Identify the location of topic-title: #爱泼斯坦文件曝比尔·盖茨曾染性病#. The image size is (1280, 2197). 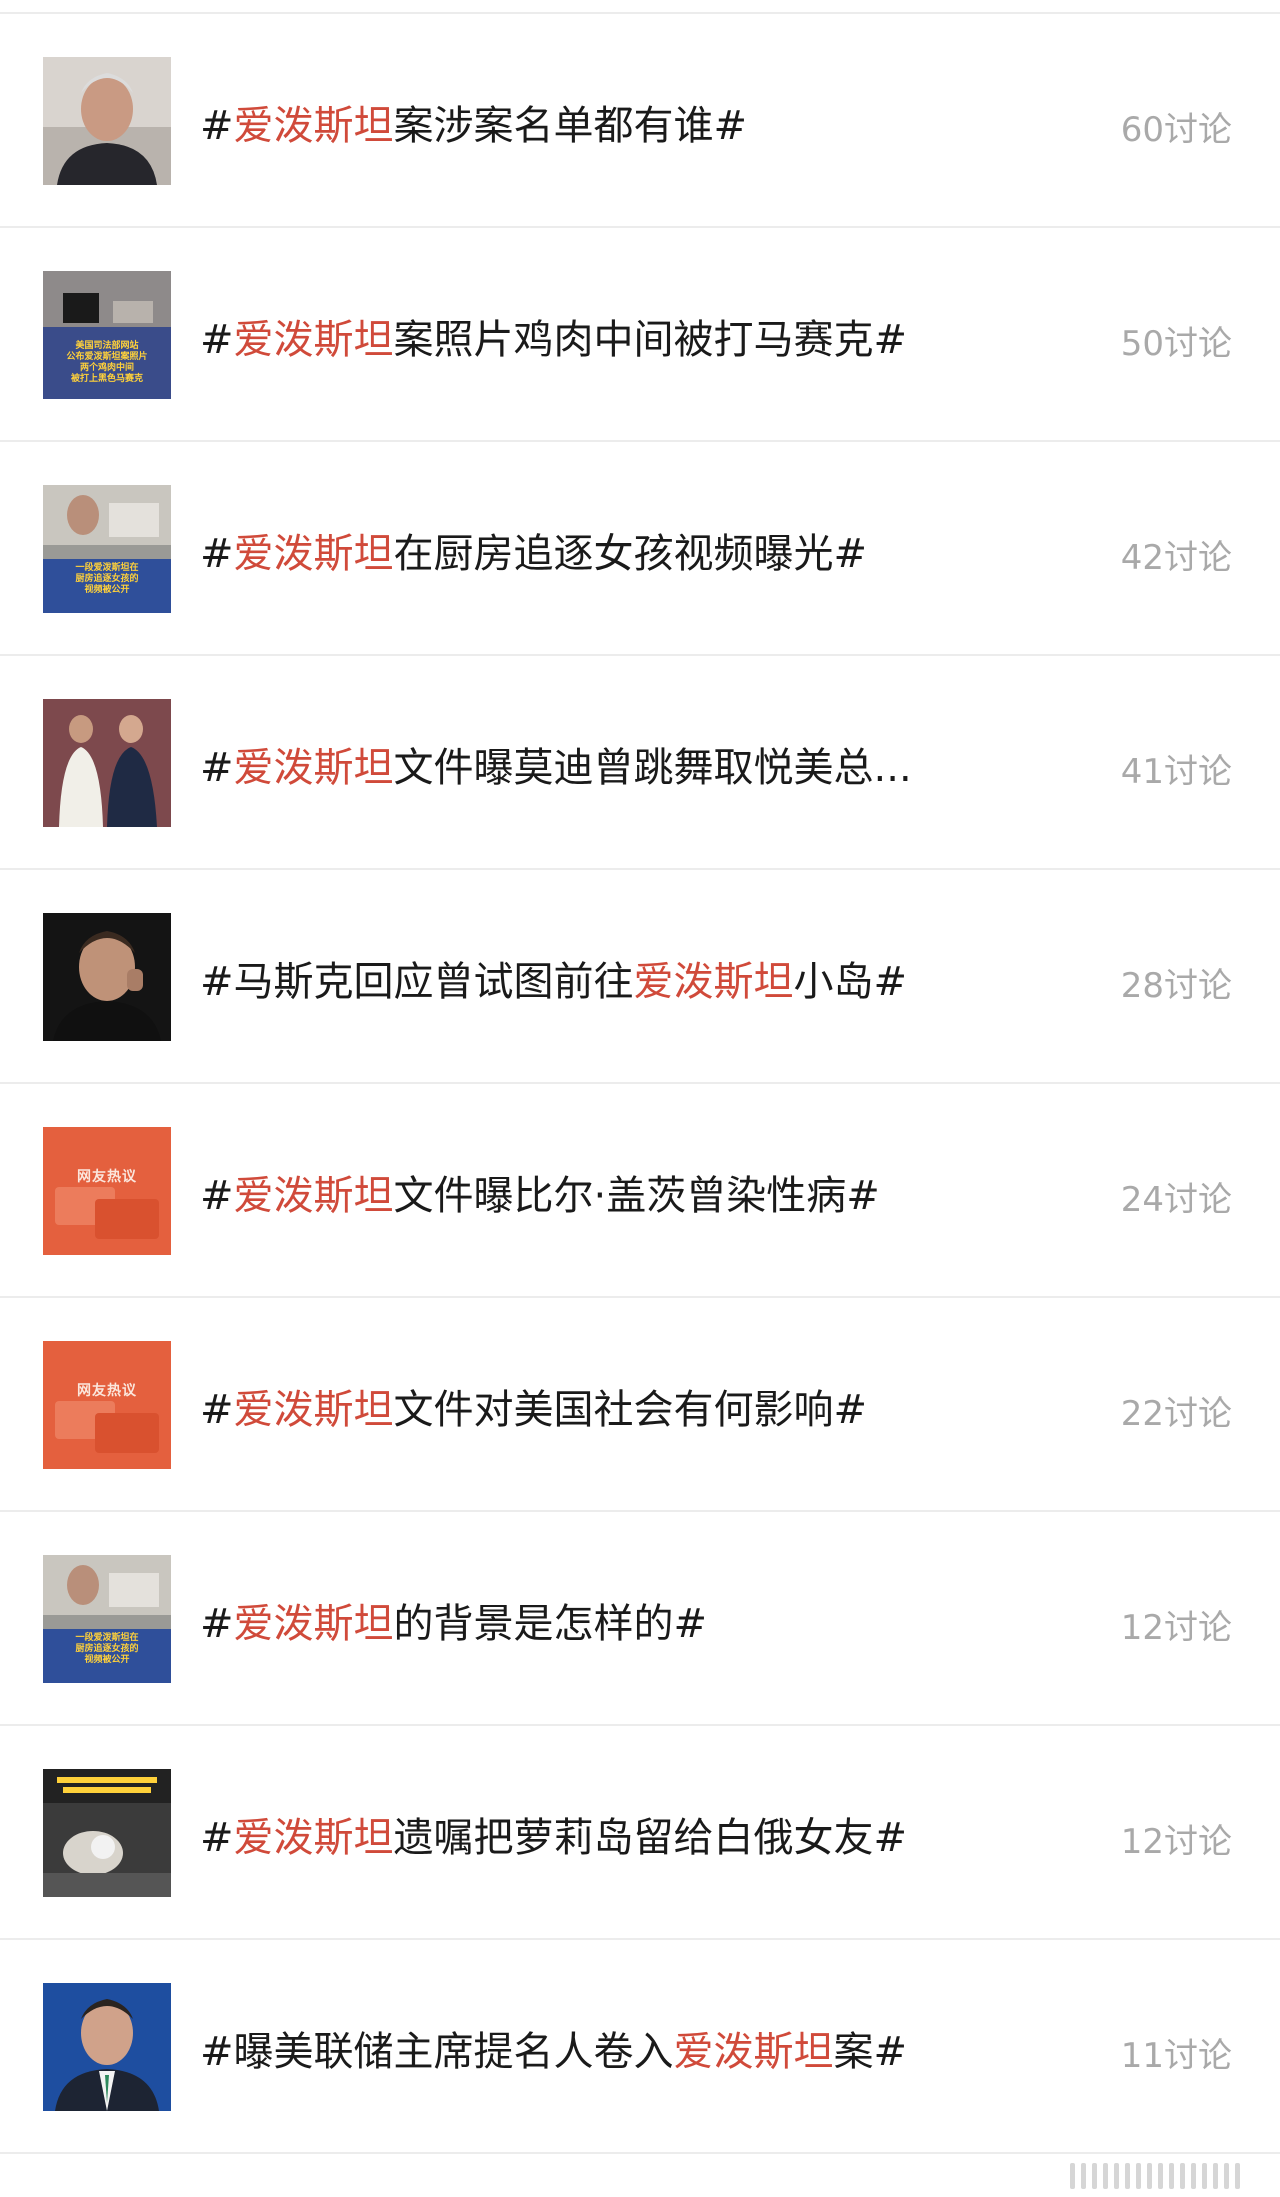
(610, 1196).